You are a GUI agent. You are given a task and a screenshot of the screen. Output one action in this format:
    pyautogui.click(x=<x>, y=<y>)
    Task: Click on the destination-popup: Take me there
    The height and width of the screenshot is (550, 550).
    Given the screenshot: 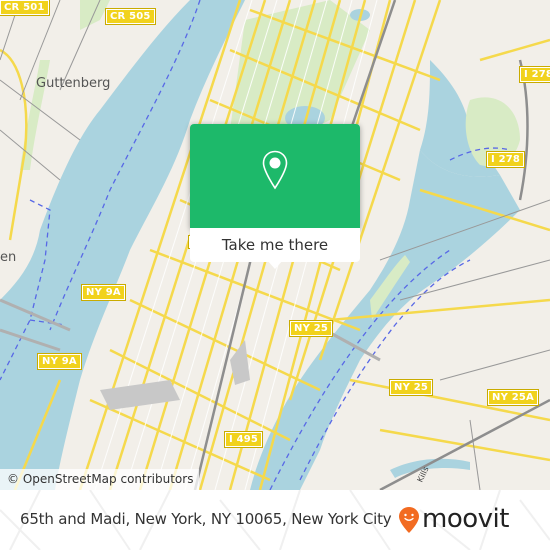 What is the action you would take?
    pyautogui.click(x=275, y=196)
    